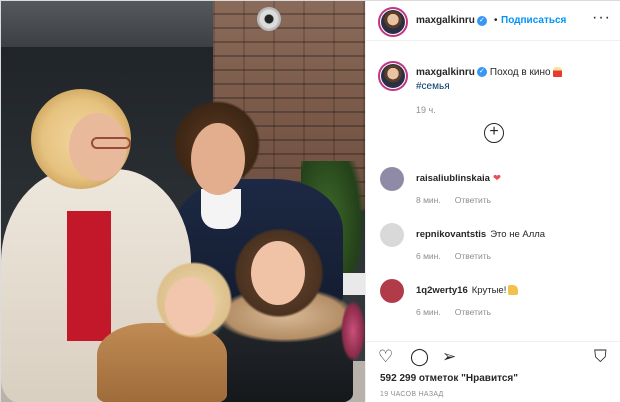 The image size is (620, 402). Describe the element at coordinates (449, 378) in the screenshot. I see `likes-count: 592 299 отметок "Нравится"` at that location.